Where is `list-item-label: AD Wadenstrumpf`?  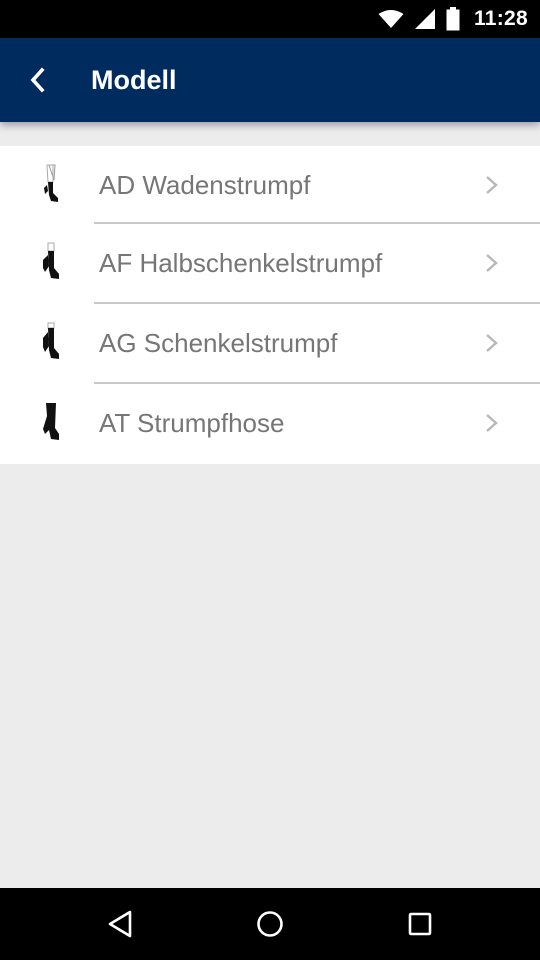 list-item-label: AD Wadenstrumpf is located at coordinates (205, 185).